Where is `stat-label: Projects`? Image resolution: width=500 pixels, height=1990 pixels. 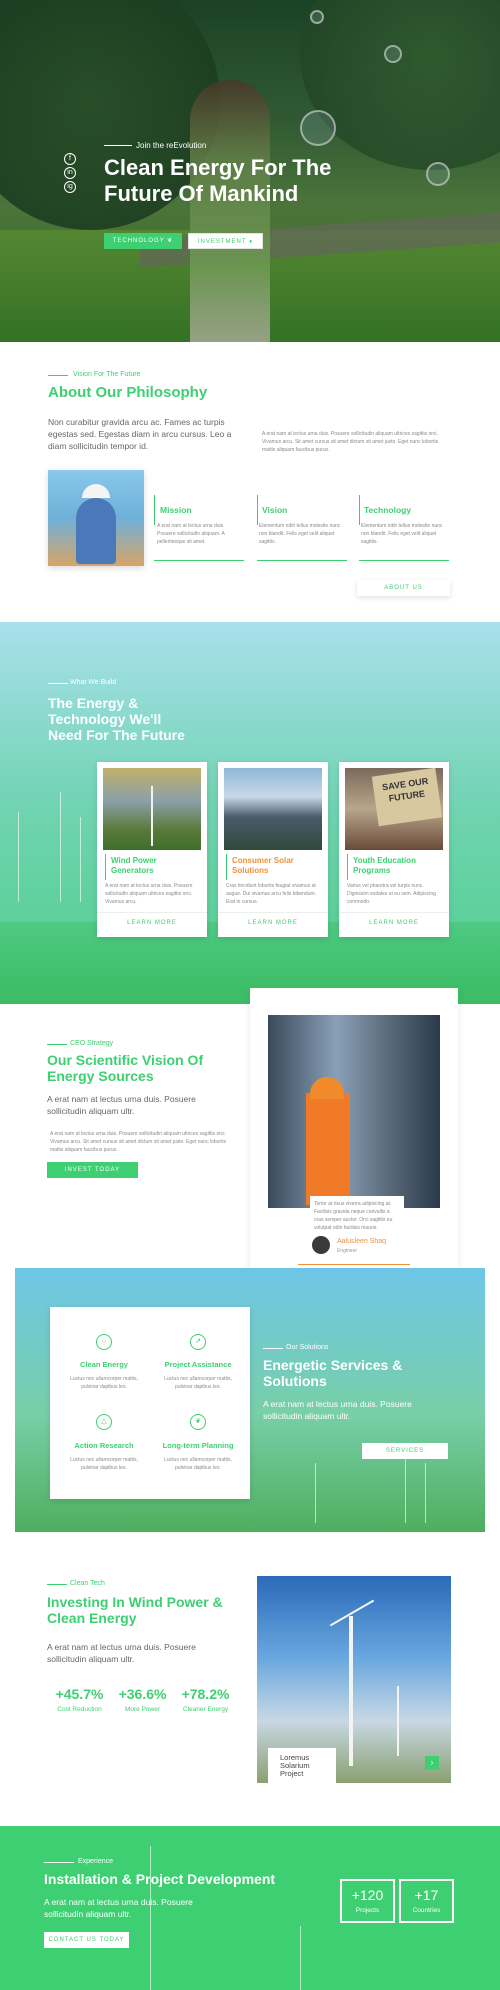
stat-label: Projects is located at coordinates (367, 1910).